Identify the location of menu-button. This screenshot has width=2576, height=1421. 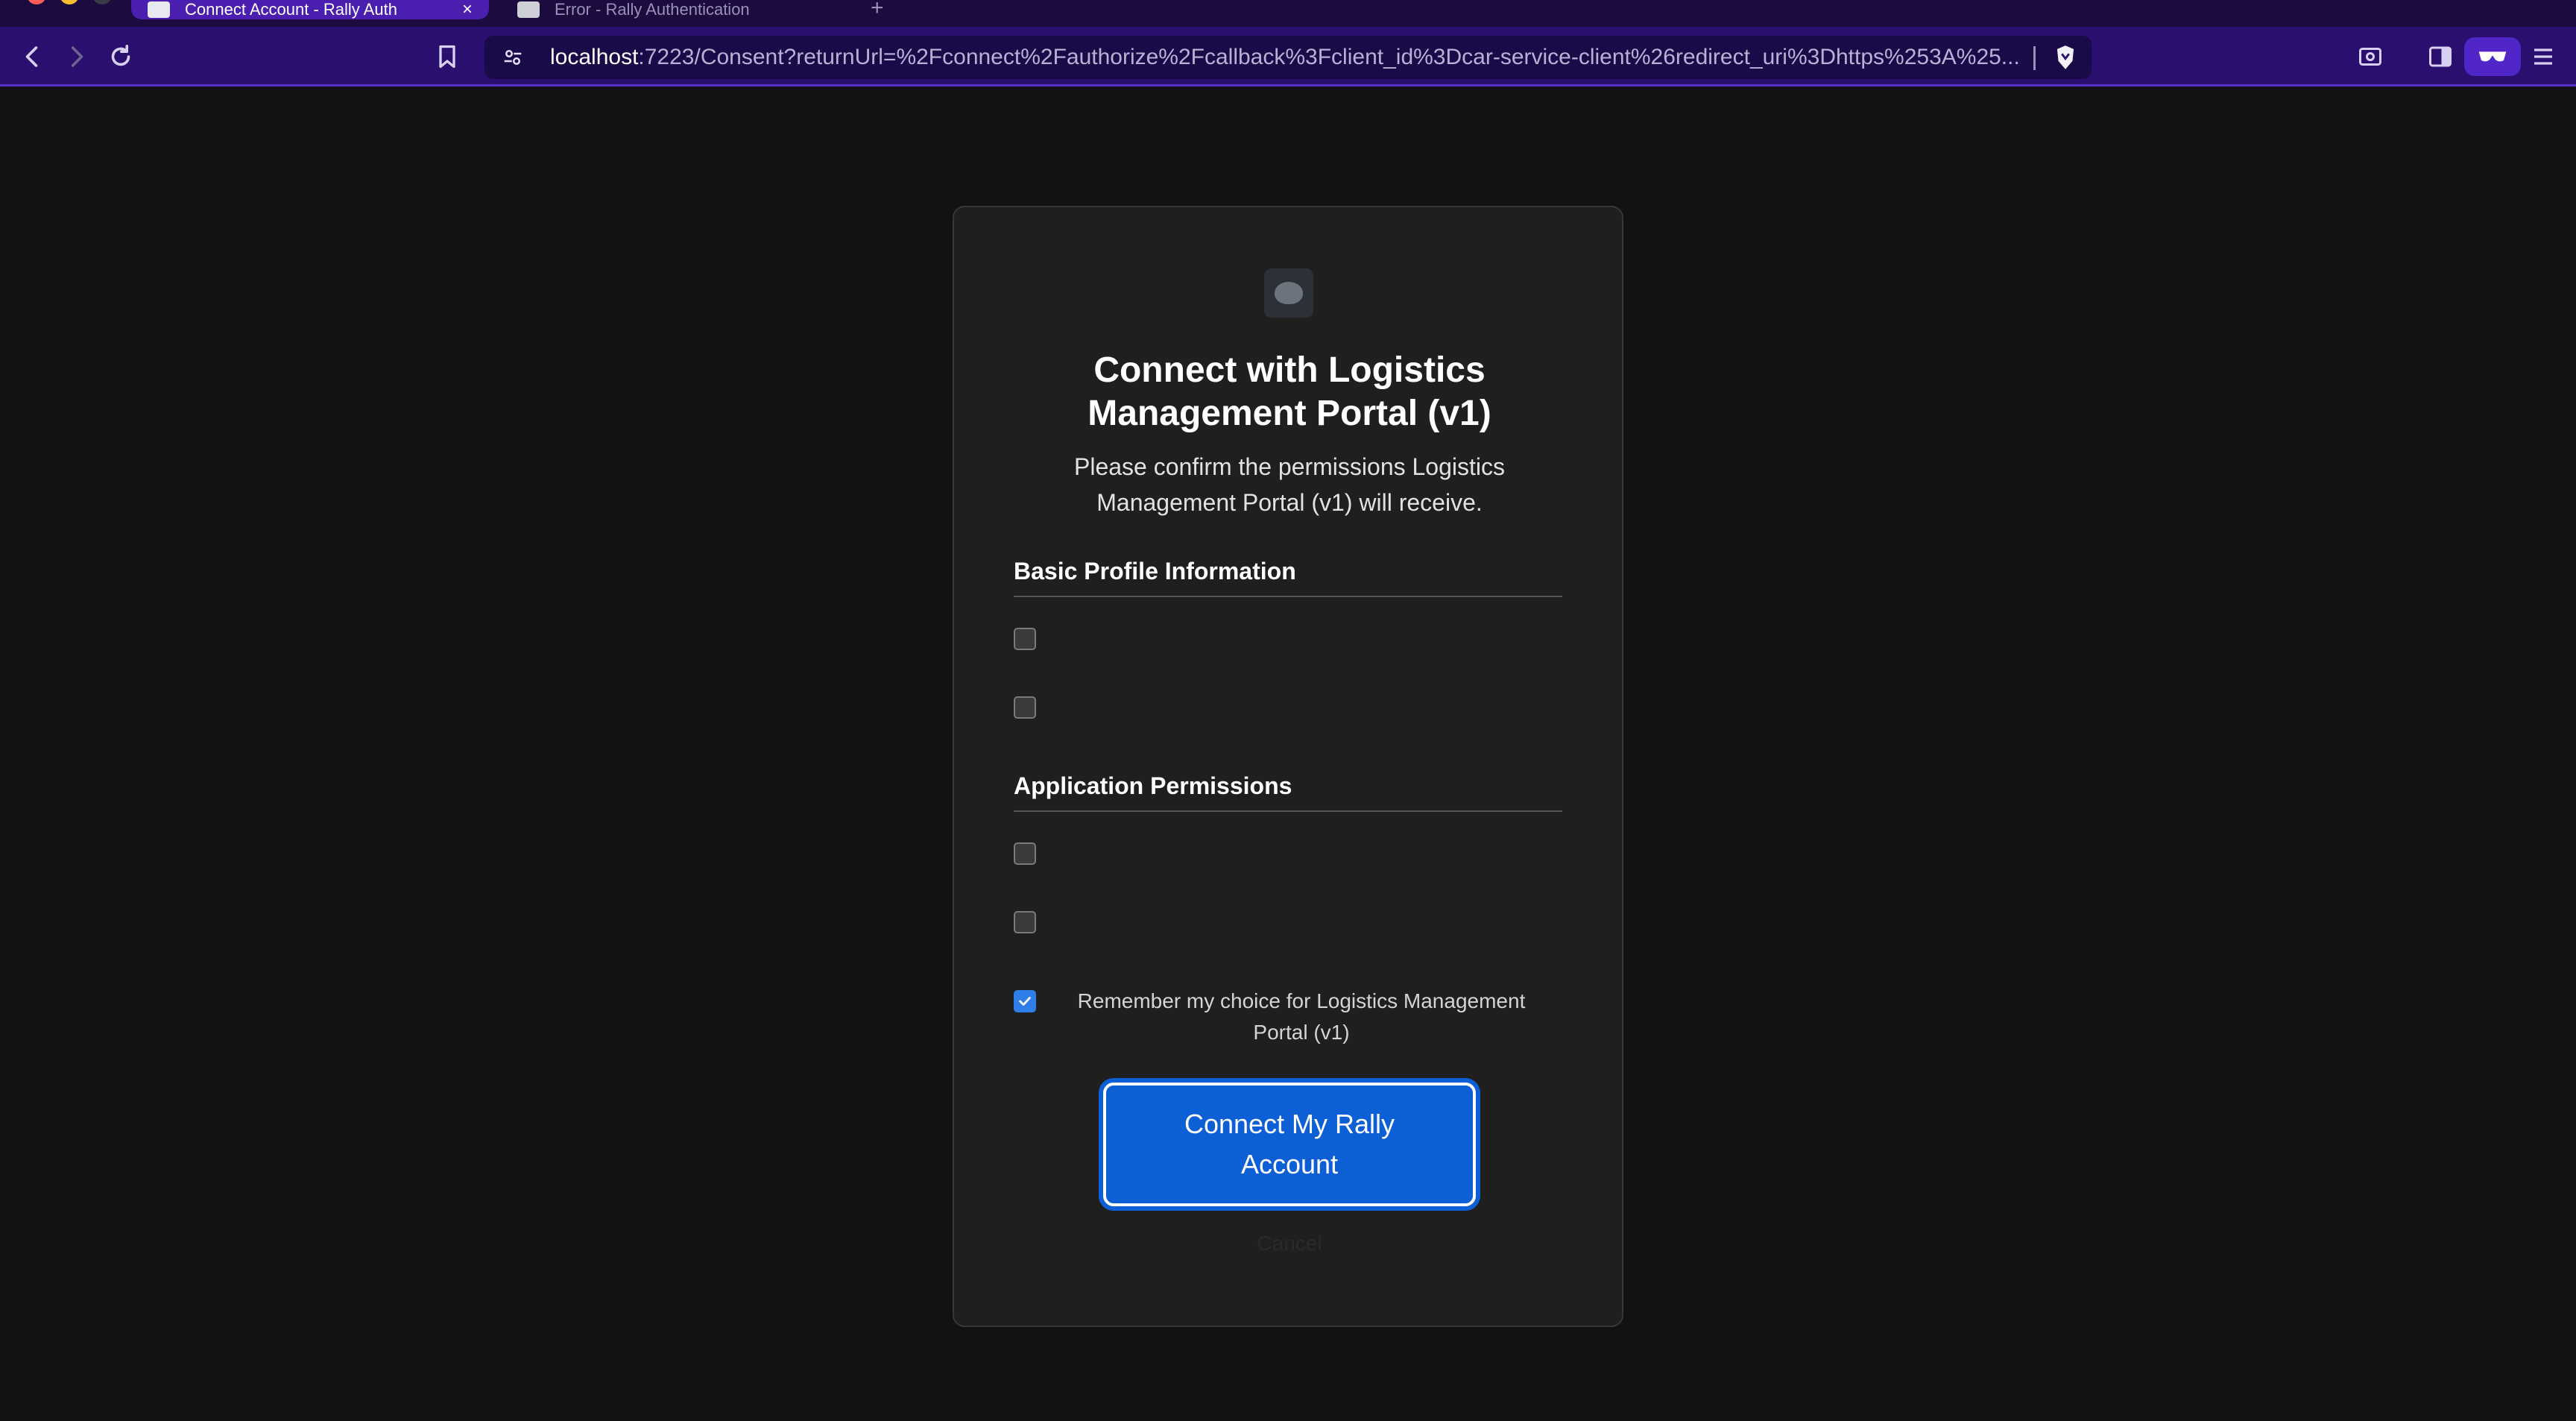
(2543, 57).